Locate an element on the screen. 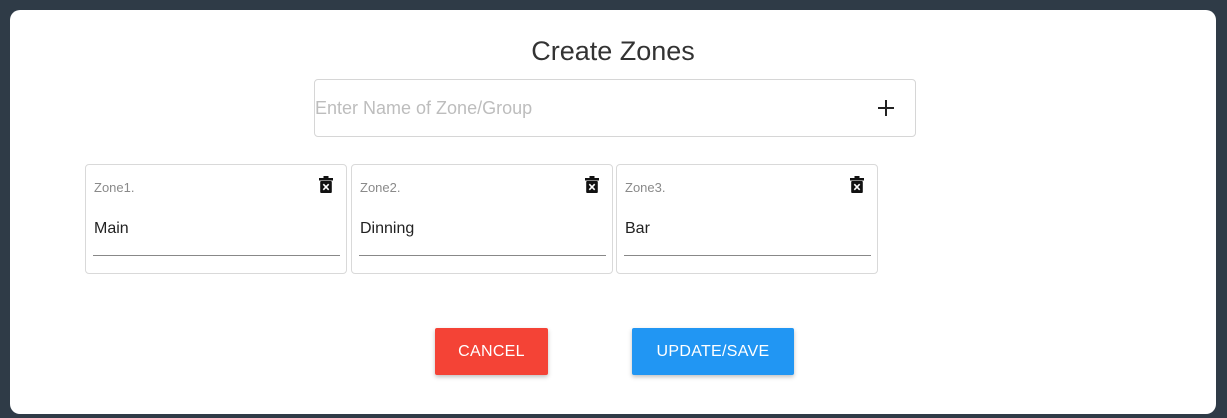 The height and width of the screenshot is (418, 1227). zone-card: Zone3. Bar is located at coordinates (747, 219).